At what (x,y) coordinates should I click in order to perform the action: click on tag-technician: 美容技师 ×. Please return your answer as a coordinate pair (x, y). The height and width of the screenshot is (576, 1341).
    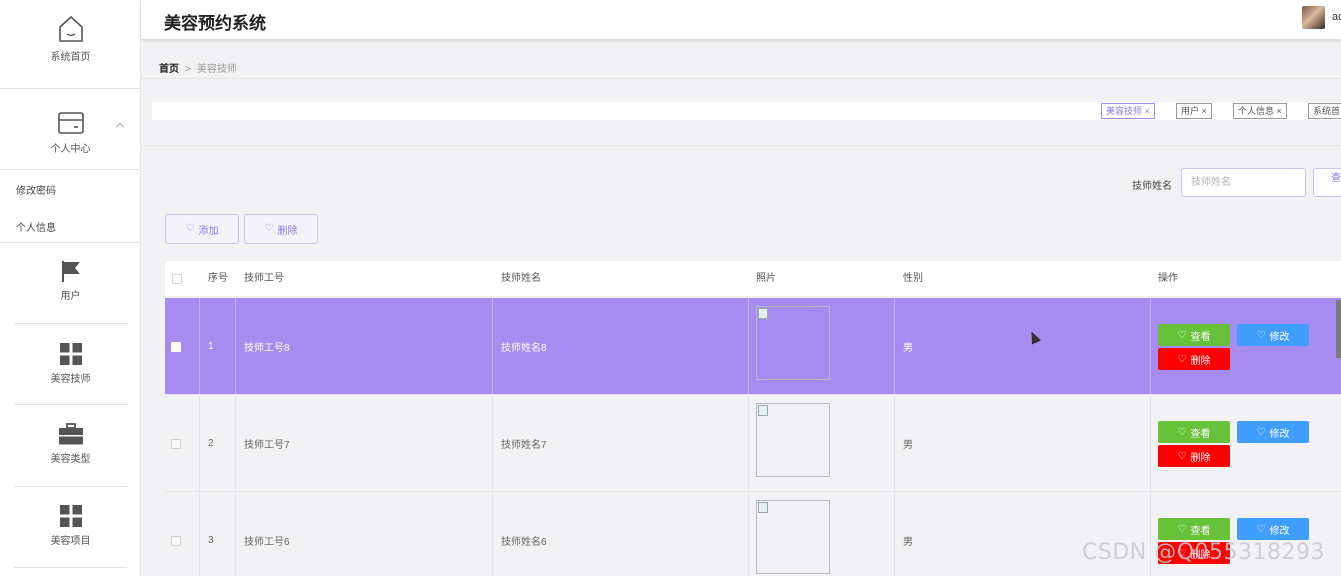
    Looking at the image, I should click on (1128, 111).